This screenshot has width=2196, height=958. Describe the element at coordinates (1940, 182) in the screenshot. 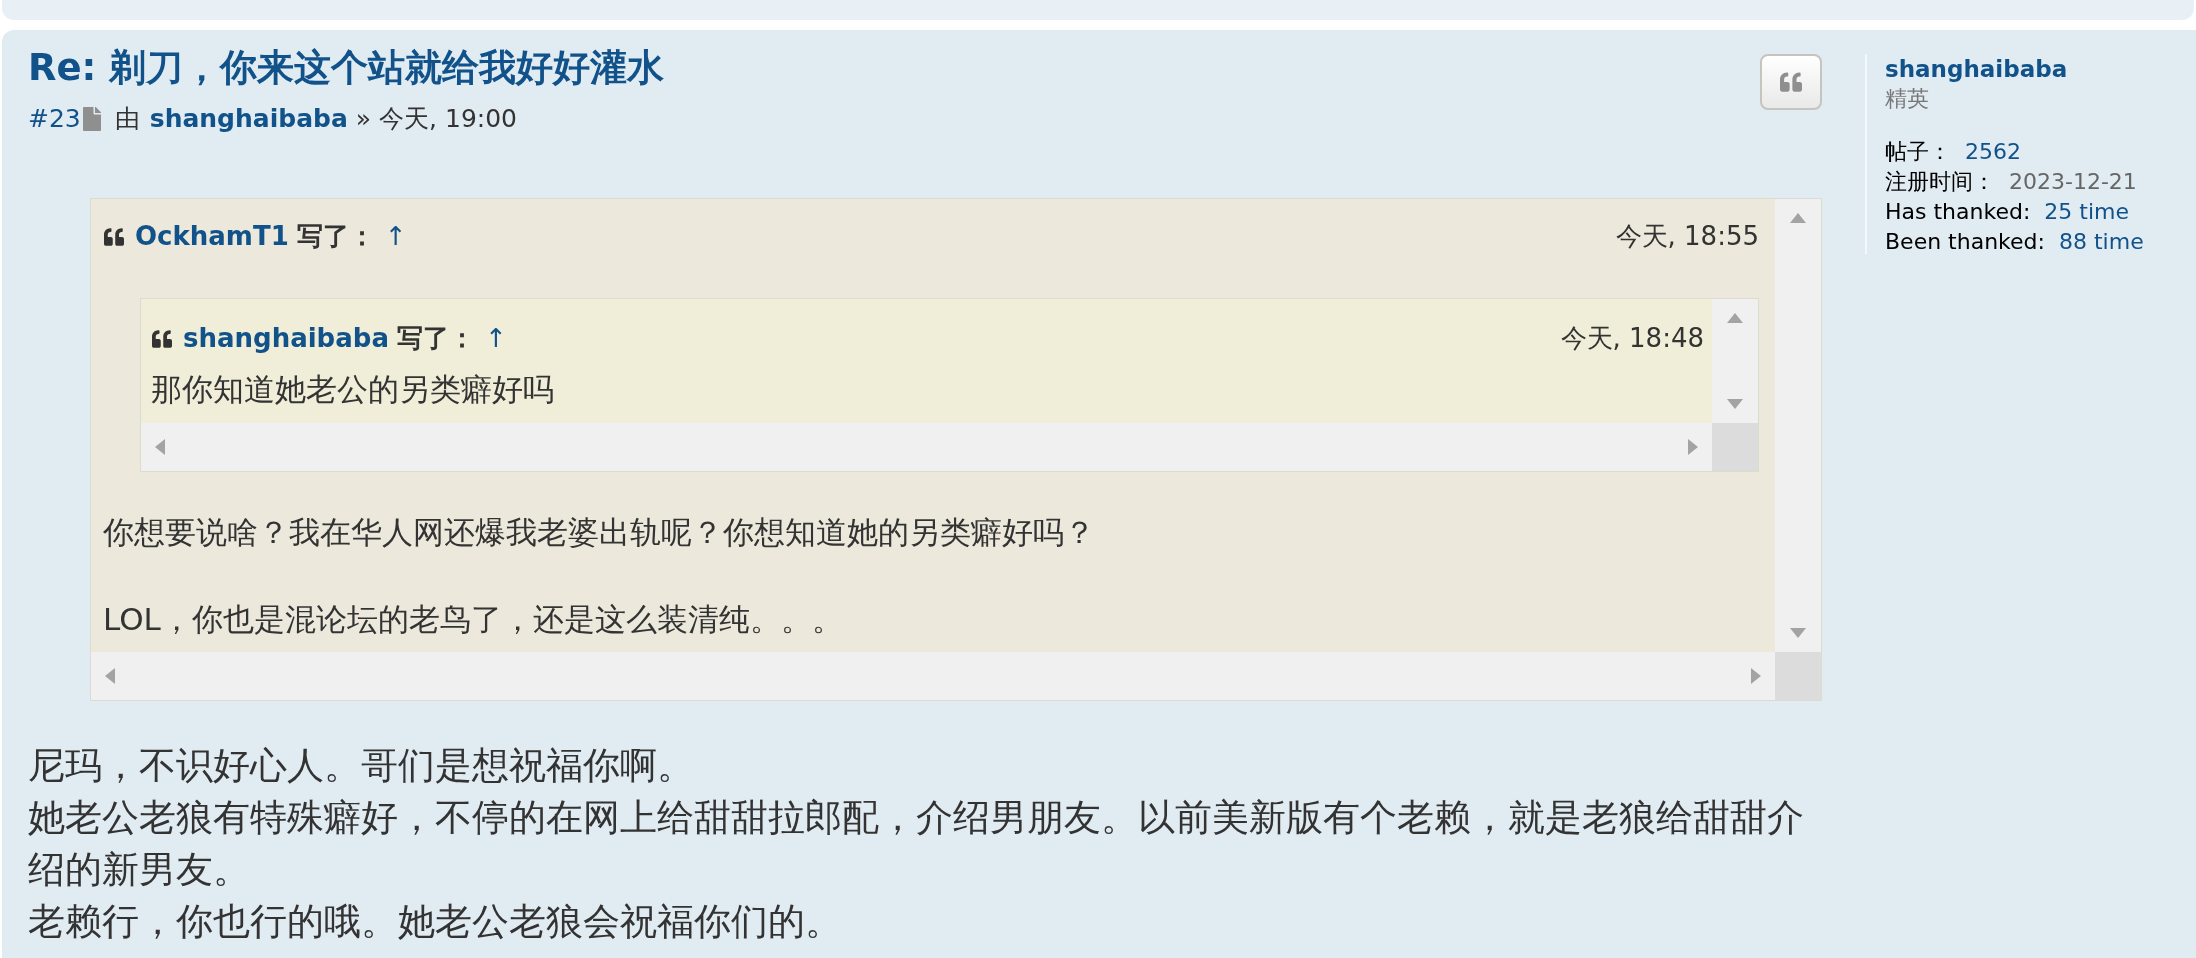

I see `stat-label: 注册时间：` at that location.